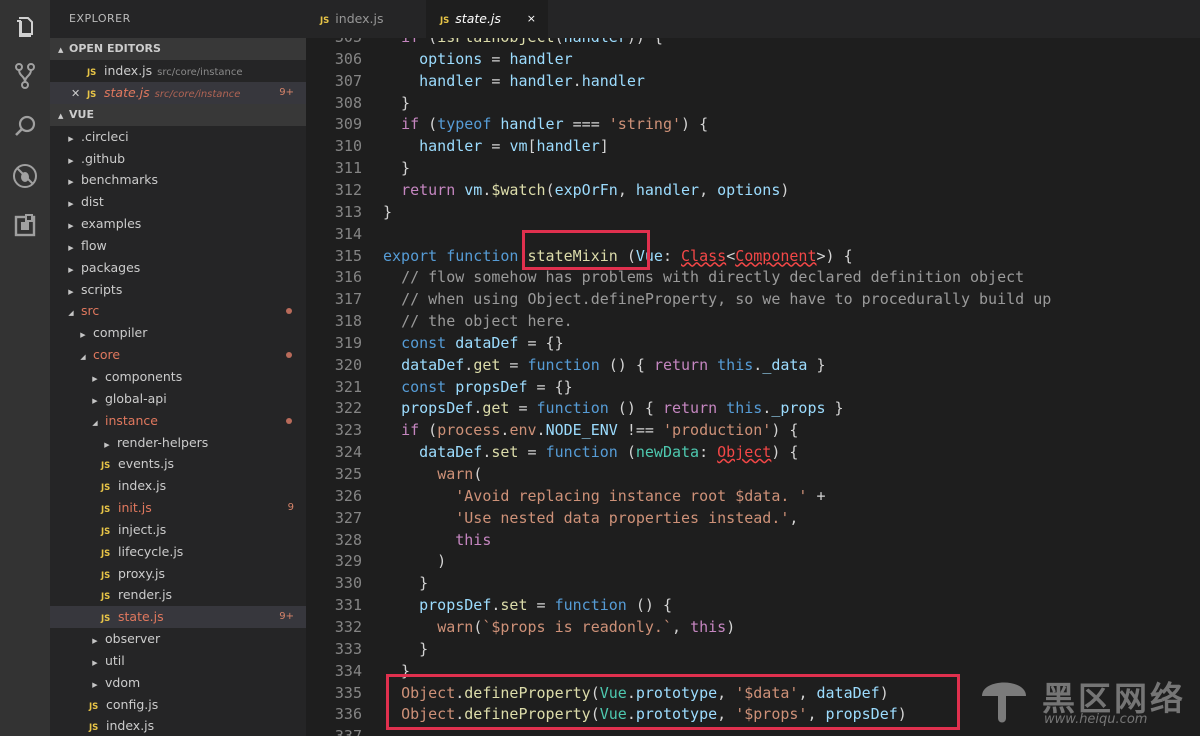 The image size is (1200, 736). I want to click on source-control-icon, so click(25, 76).